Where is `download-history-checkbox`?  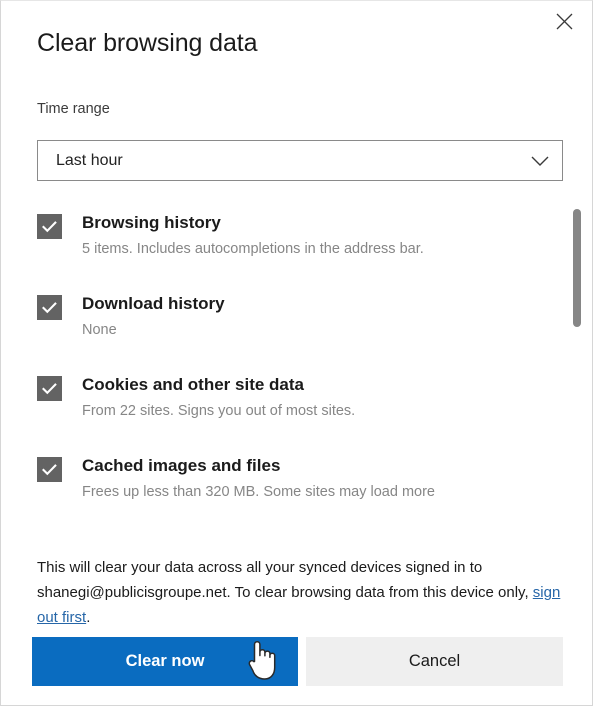
download-history-checkbox is located at coordinates (49, 307).